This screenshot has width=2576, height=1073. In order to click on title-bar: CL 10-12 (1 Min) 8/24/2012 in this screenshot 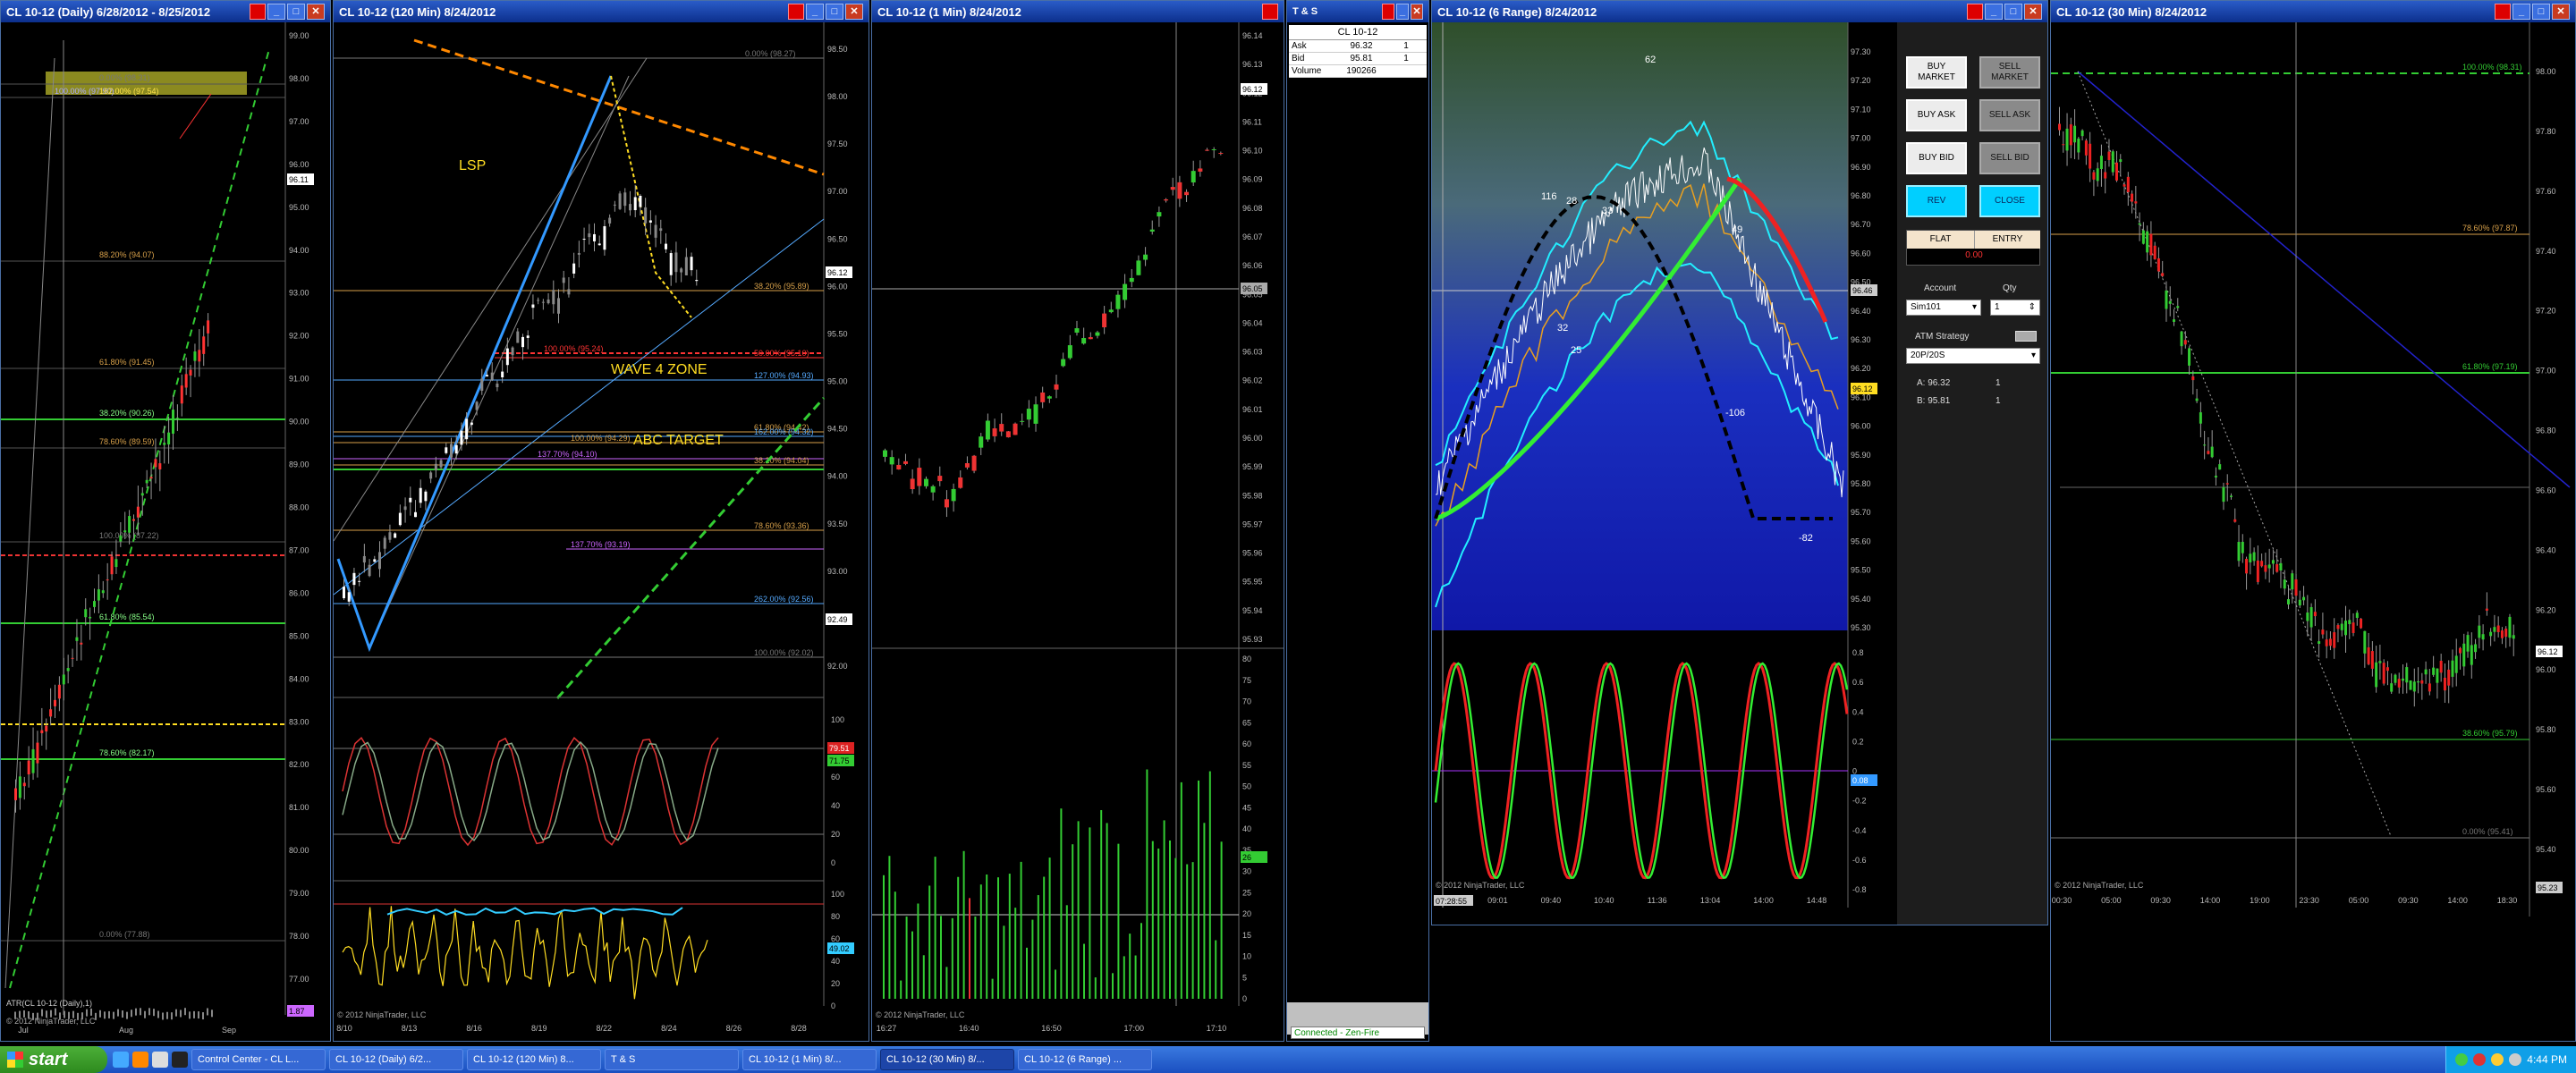, I will do `click(1078, 11)`.